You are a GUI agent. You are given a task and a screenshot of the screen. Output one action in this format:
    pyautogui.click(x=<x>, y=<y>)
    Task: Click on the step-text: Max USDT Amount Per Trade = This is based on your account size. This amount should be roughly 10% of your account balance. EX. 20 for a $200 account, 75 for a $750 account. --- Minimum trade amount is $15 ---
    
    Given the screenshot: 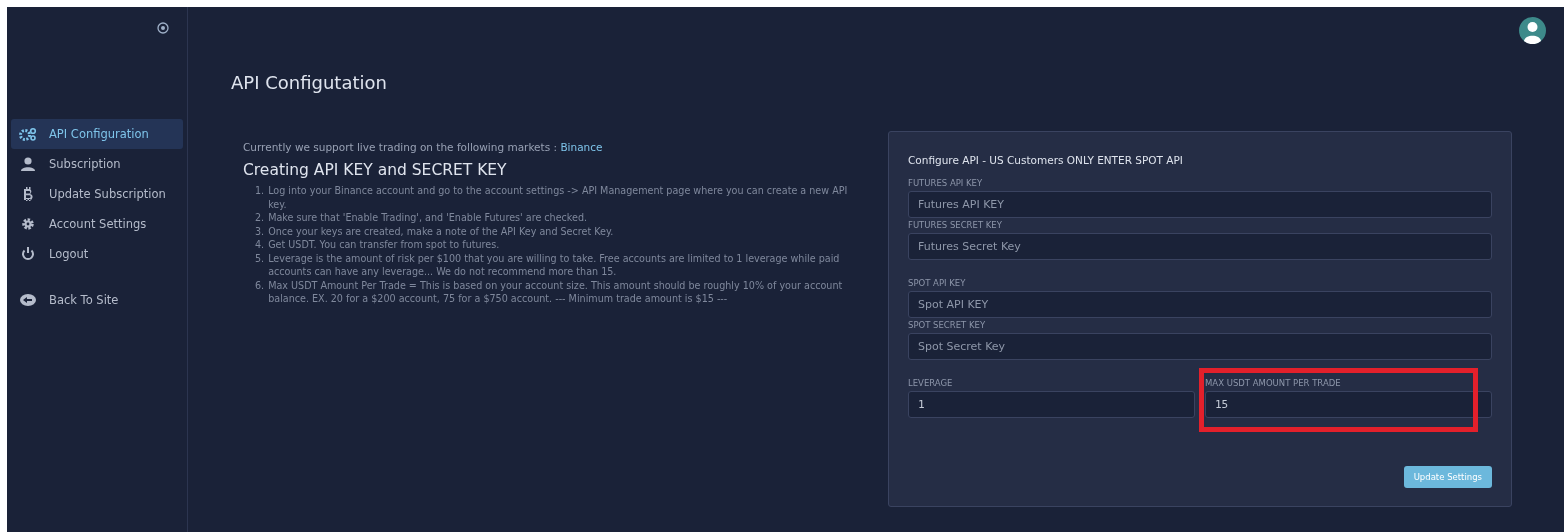 What is the action you would take?
    pyautogui.click(x=556, y=292)
    